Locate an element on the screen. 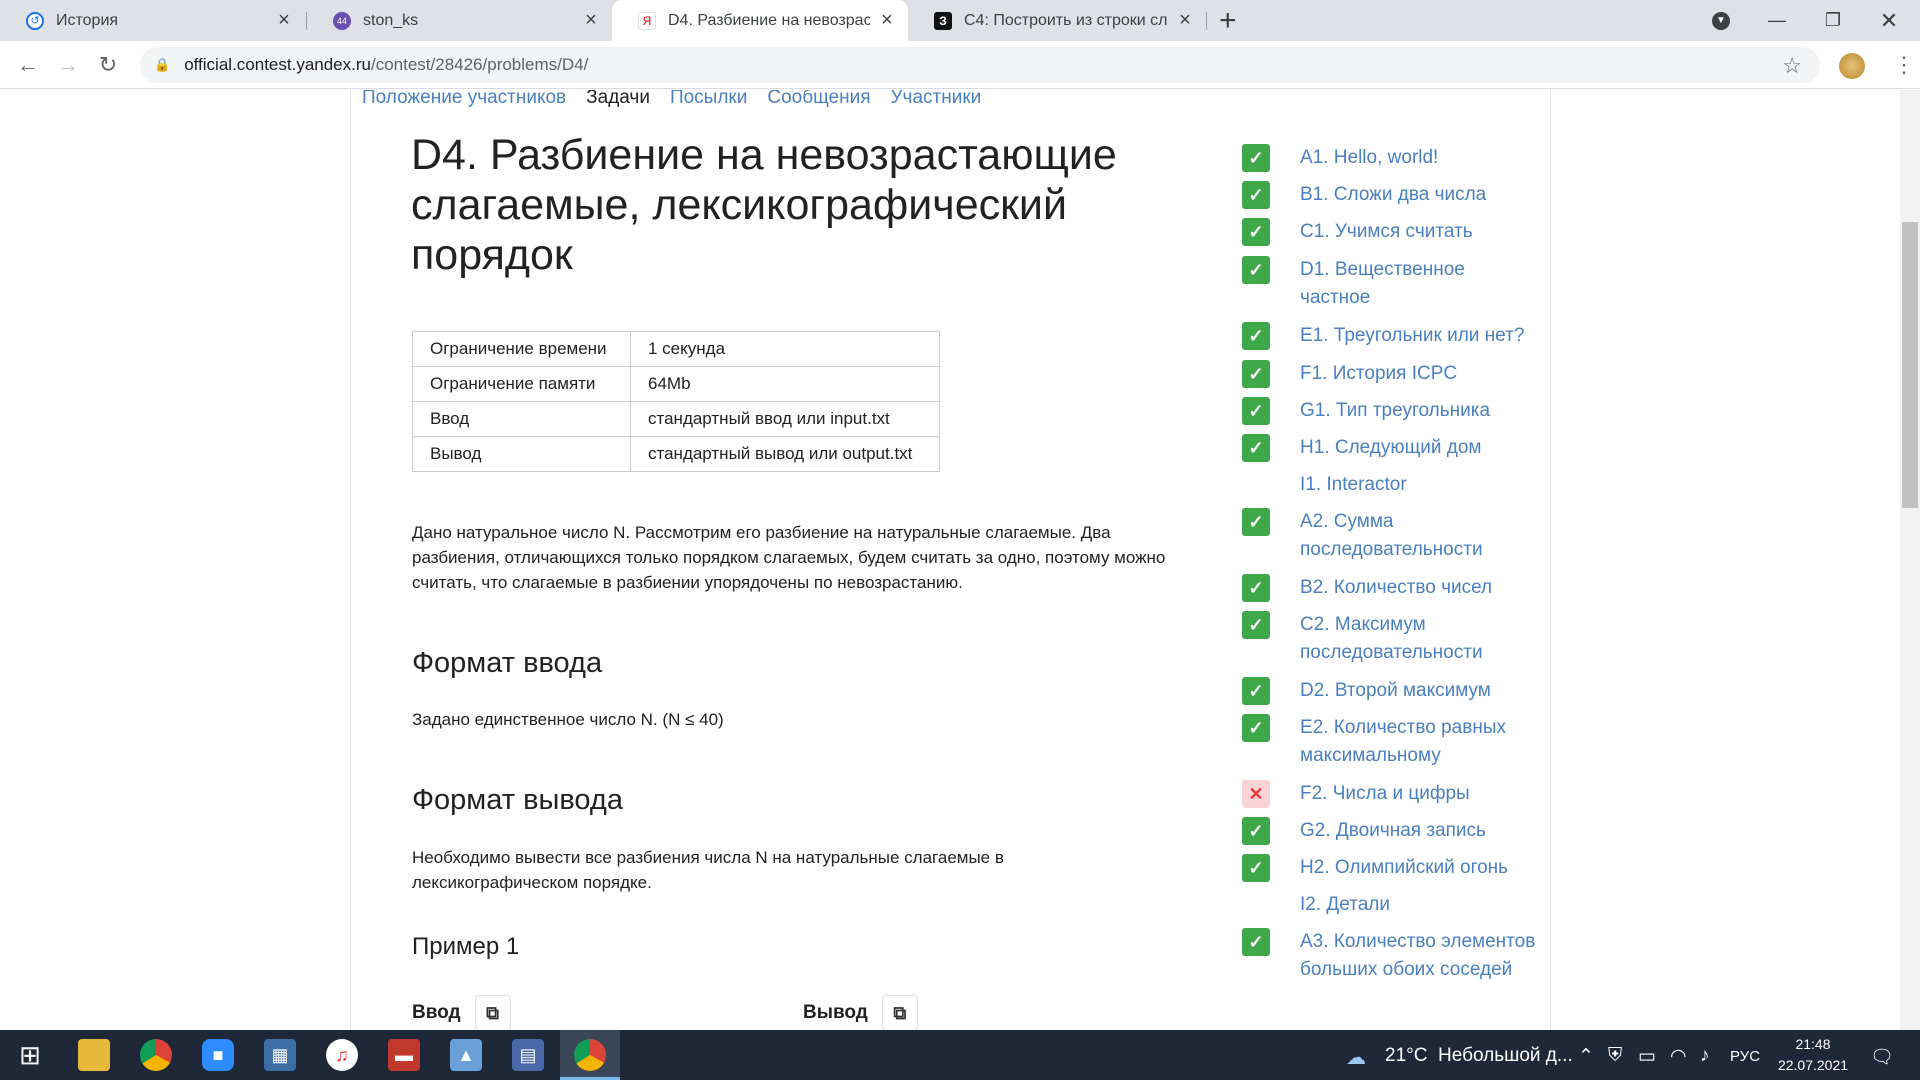  forward-icon: → is located at coordinates (68, 65).